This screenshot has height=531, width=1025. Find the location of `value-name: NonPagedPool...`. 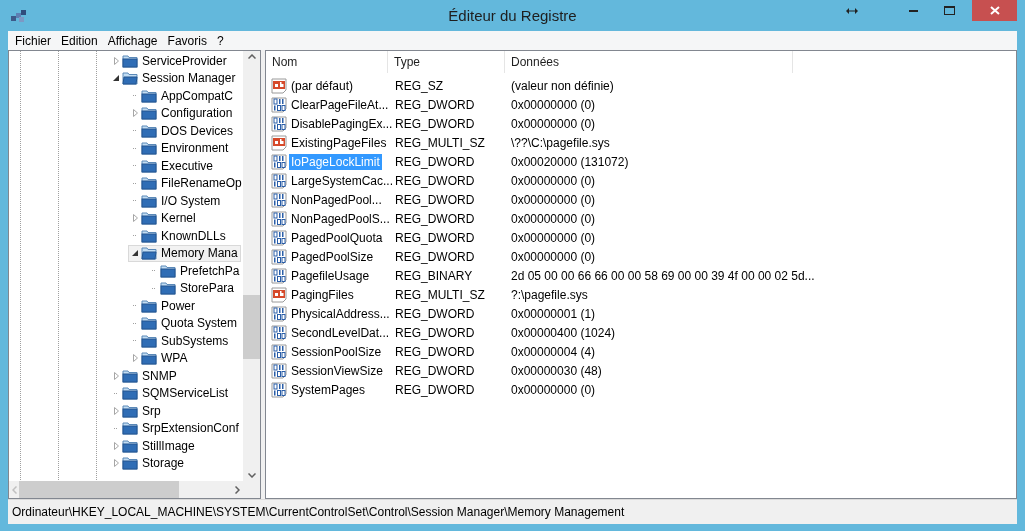

value-name: NonPagedPool... is located at coordinates (336, 199).